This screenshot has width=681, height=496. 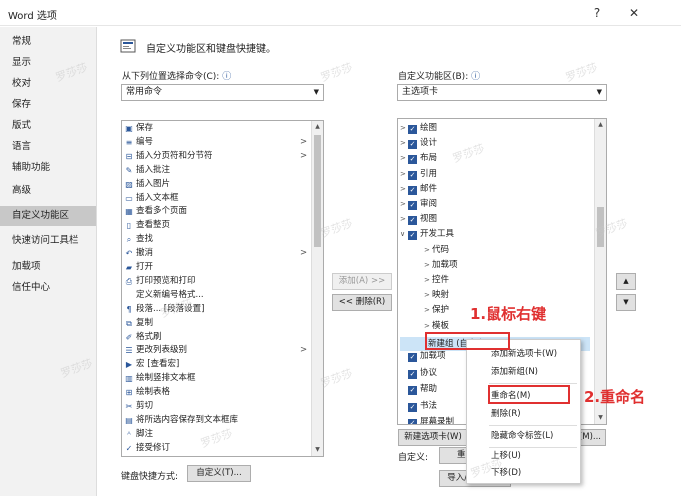 What do you see at coordinates (147, 392) in the screenshot?
I see `command-item: ⊞ 绘制表格` at bounding box center [147, 392].